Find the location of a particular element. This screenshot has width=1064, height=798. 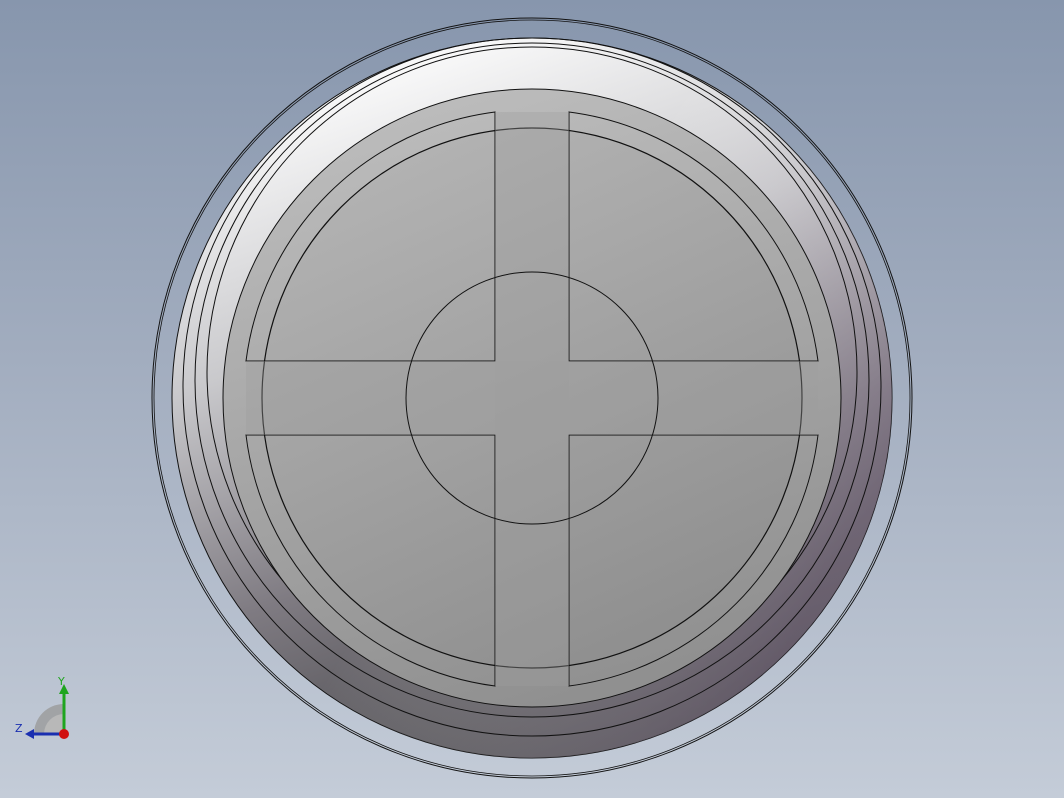

horizontal-rib is located at coordinates (532, 398).